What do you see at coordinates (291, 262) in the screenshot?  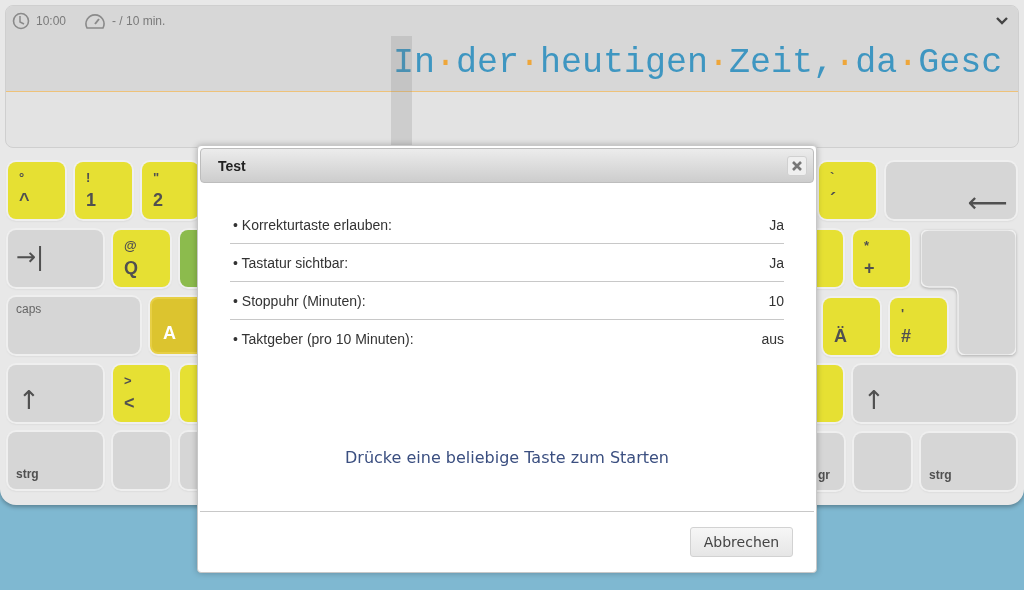 I see `setting-label: • Tastatur sichtbar:` at bounding box center [291, 262].